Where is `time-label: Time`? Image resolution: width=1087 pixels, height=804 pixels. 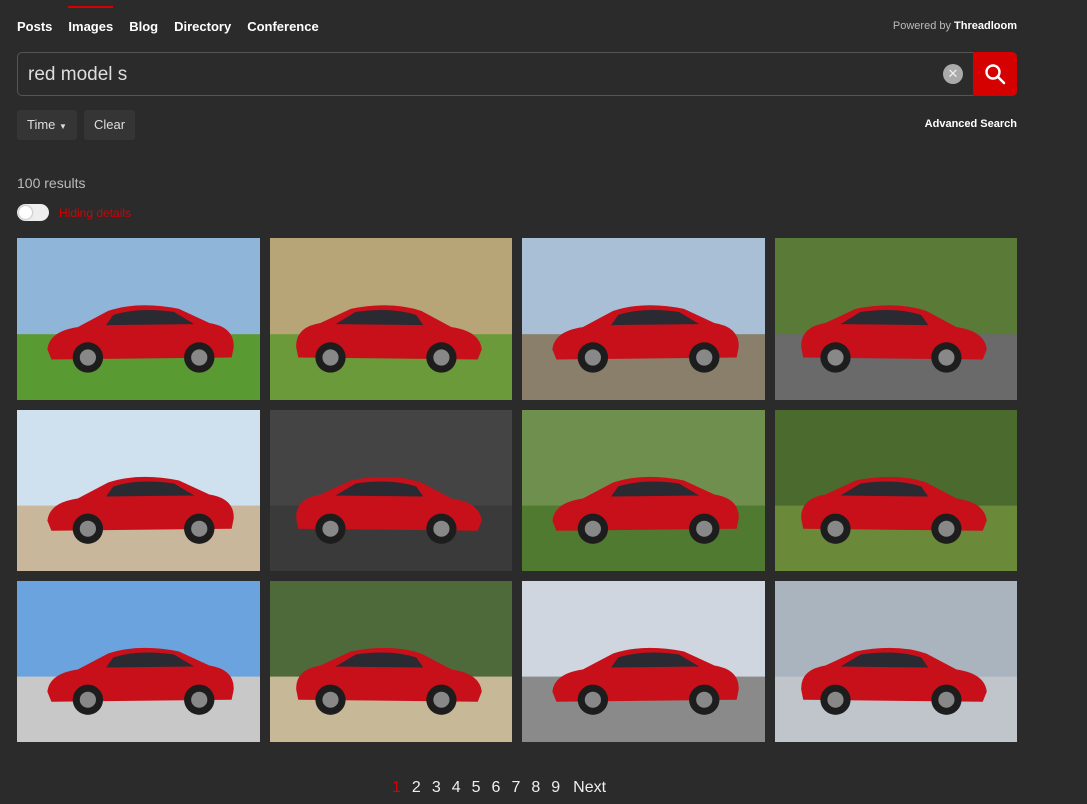 time-label: Time is located at coordinates (41, 124).